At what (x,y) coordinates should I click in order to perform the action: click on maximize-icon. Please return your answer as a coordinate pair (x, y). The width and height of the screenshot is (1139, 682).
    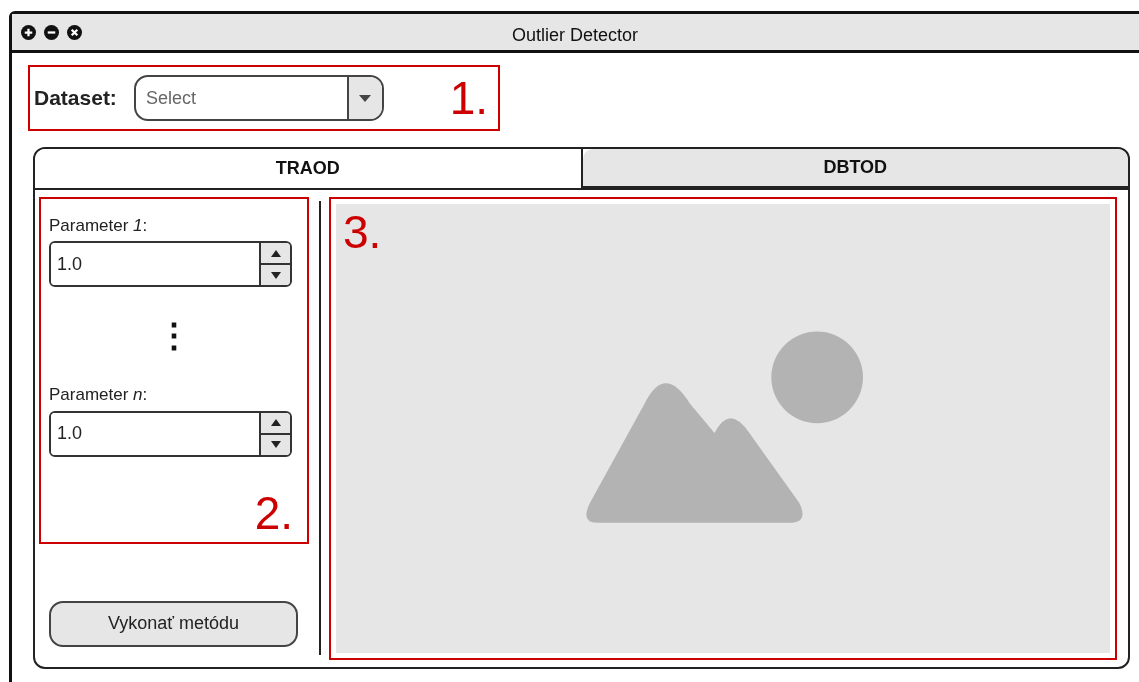
    Looking at the image, I should click on (28, 32).